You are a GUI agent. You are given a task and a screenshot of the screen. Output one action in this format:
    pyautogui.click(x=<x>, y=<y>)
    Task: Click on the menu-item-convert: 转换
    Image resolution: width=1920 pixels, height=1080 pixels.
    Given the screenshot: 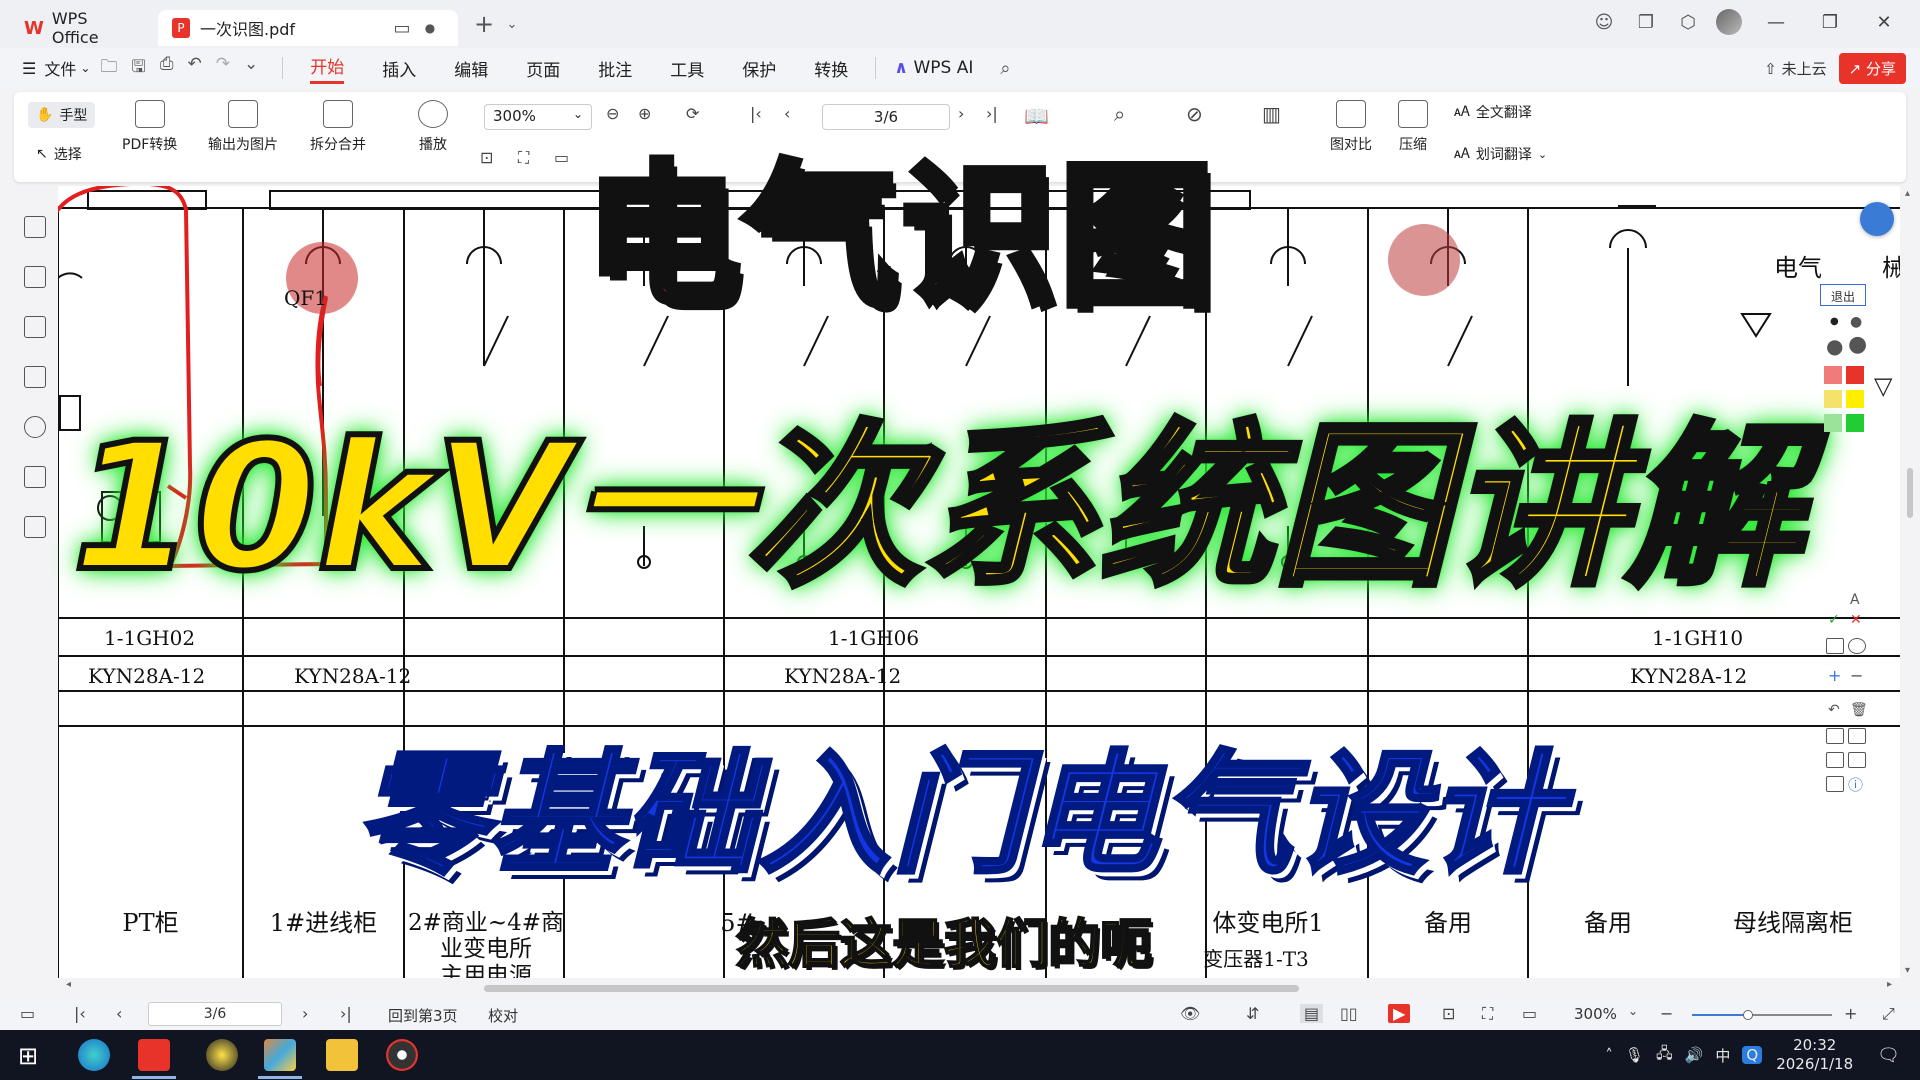 What is the action you would take?
    pyautogui.click(x=831, y=68)
    